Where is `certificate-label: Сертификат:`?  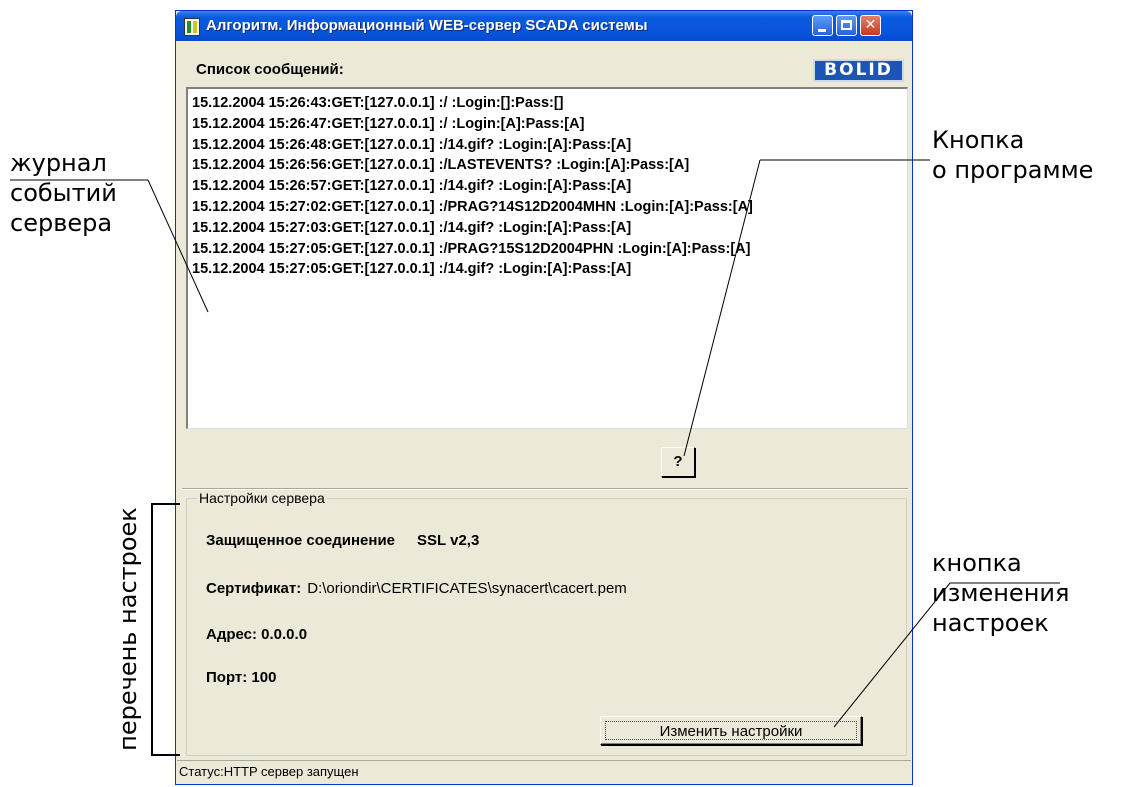
certificate-label: Сертификат: is located at coordinates (254, 588).